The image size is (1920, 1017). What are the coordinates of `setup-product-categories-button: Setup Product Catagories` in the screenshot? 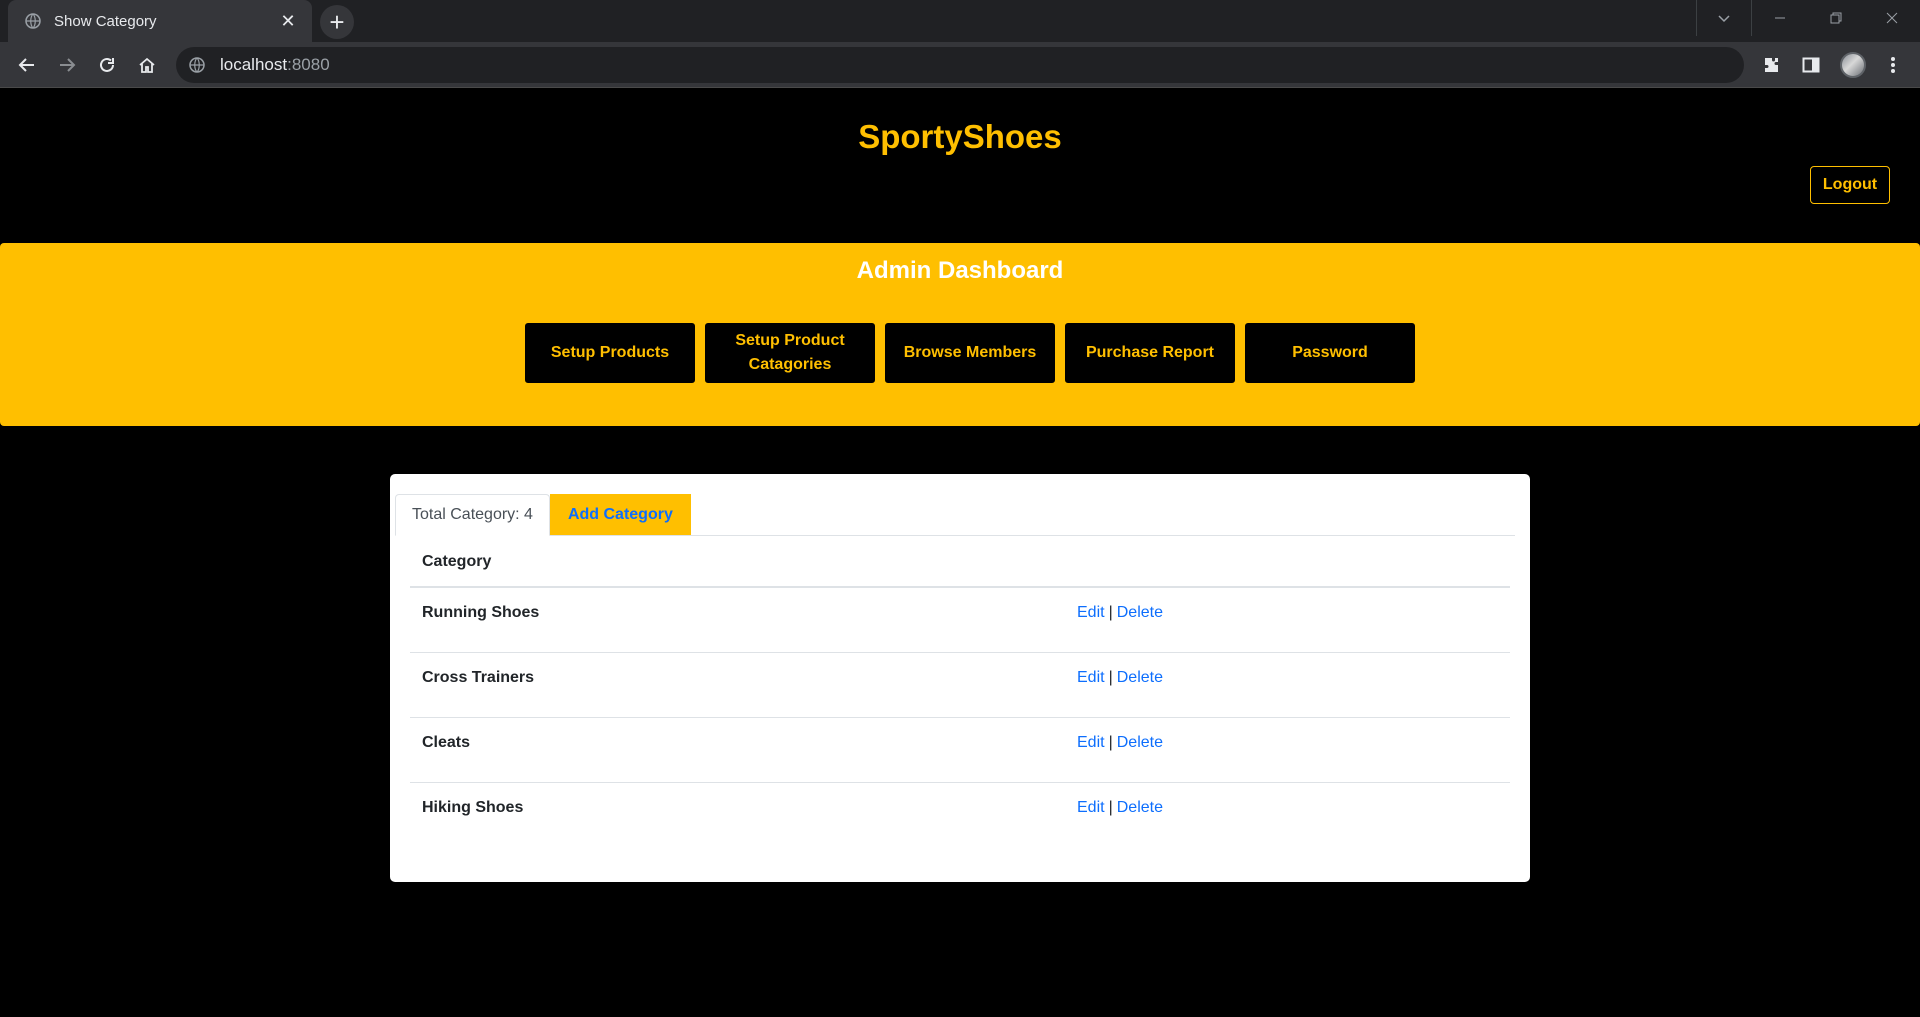 It's located at (790, 353).